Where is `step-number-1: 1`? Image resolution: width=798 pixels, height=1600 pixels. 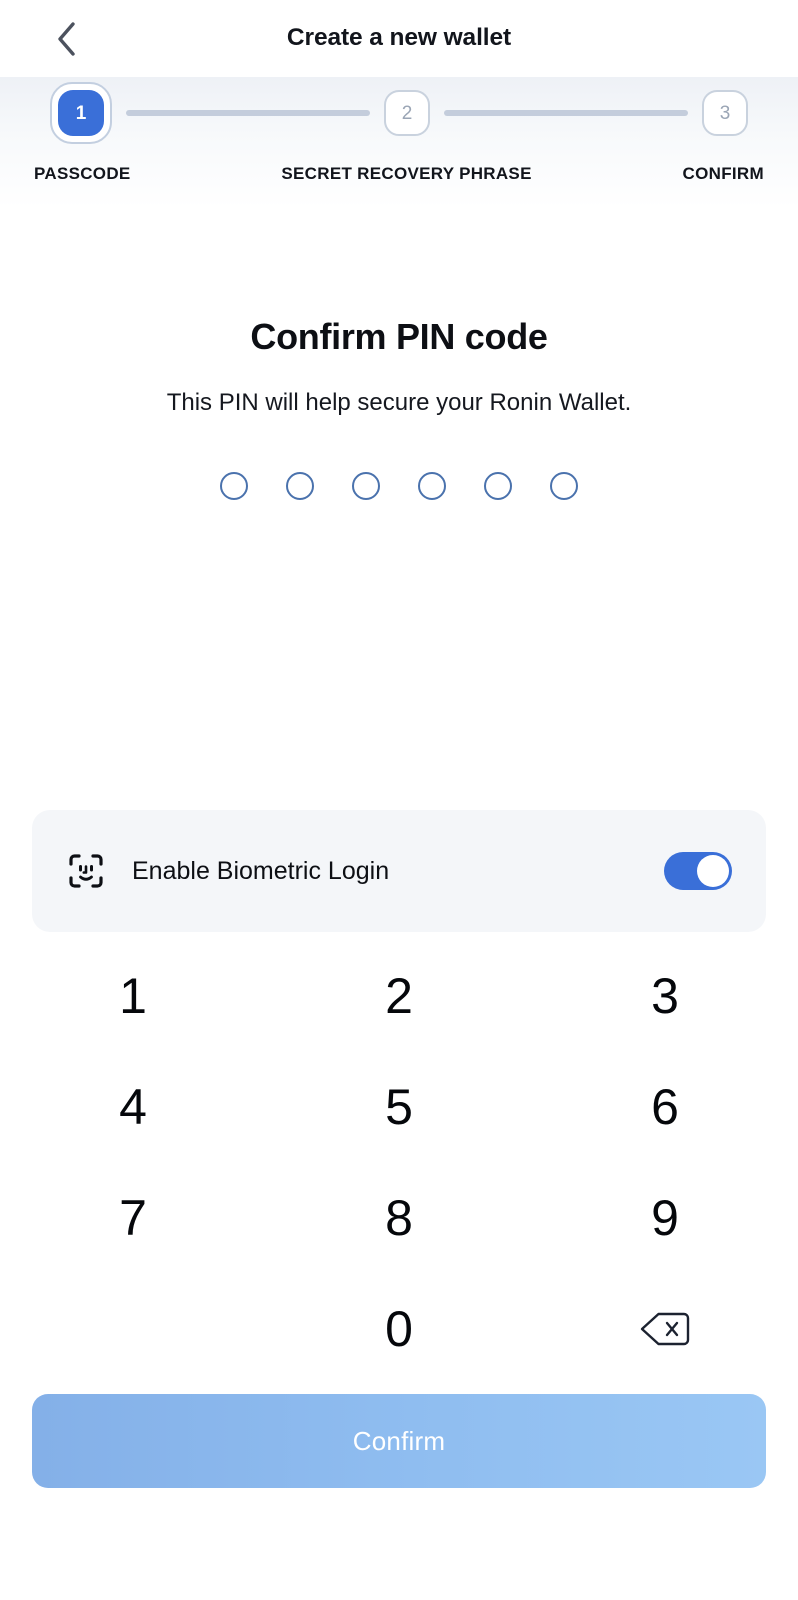 step-number-1: 1 is located at coordinates (81, 113).